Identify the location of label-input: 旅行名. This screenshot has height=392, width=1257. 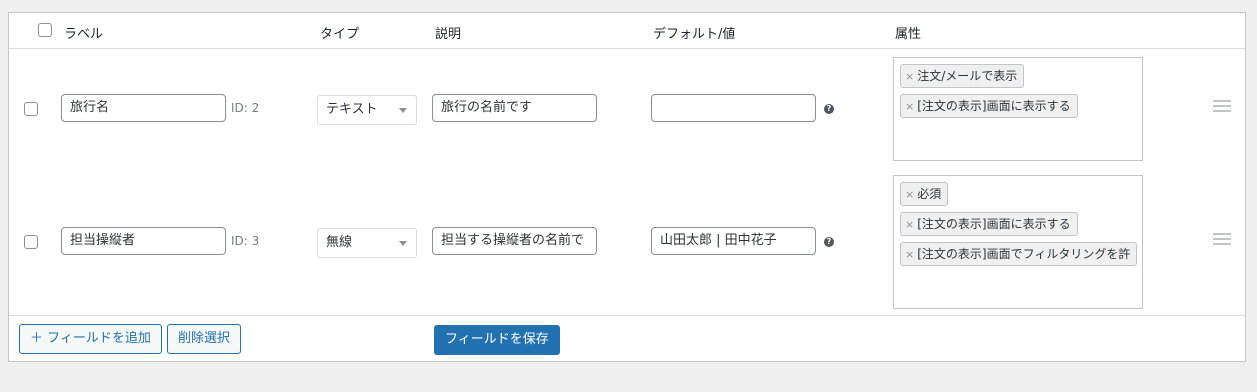
(143, 108).